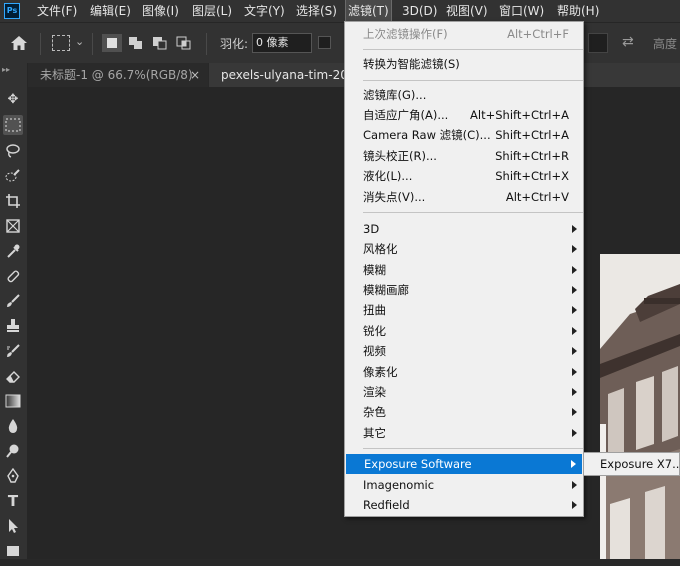  I want to click on photoshop-logo: Ps, so click(12, 11).